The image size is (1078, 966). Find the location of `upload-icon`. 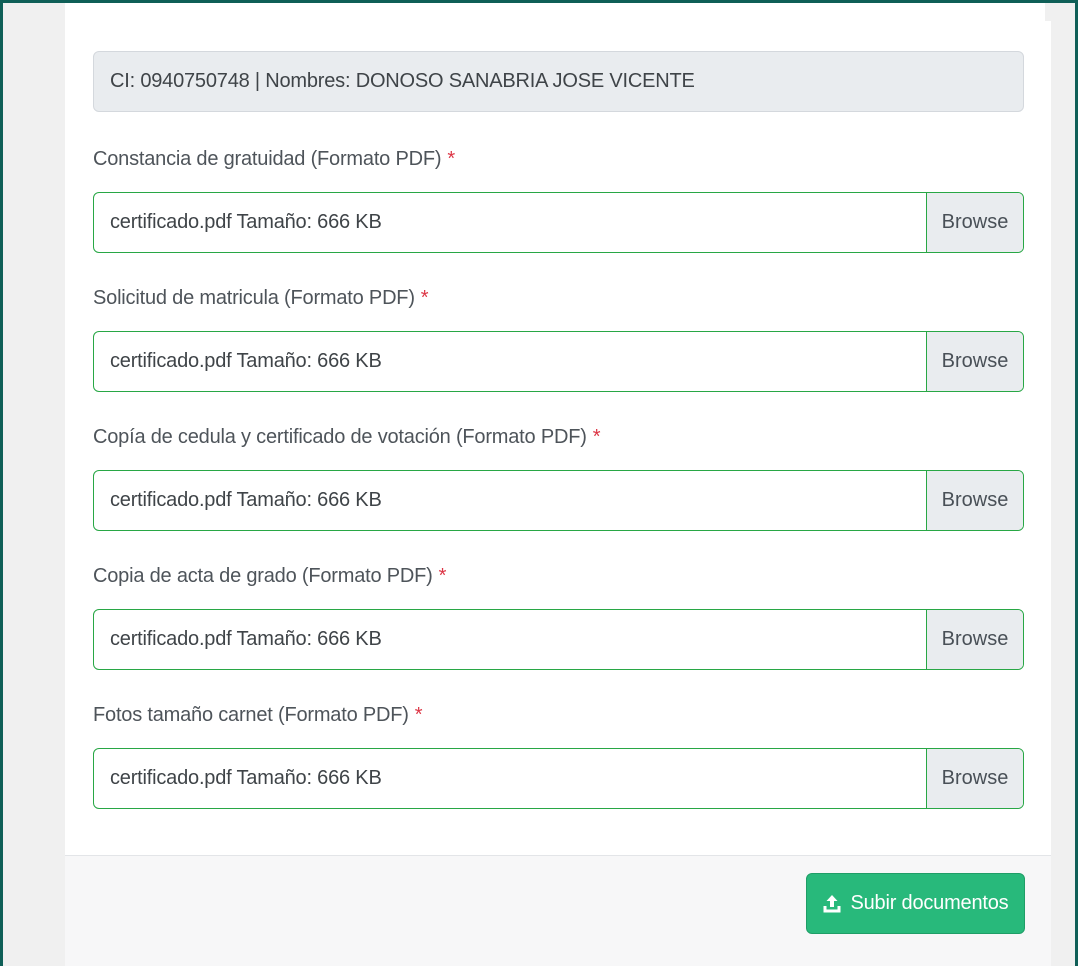

upload-icon is located at coordinates (832, 903).